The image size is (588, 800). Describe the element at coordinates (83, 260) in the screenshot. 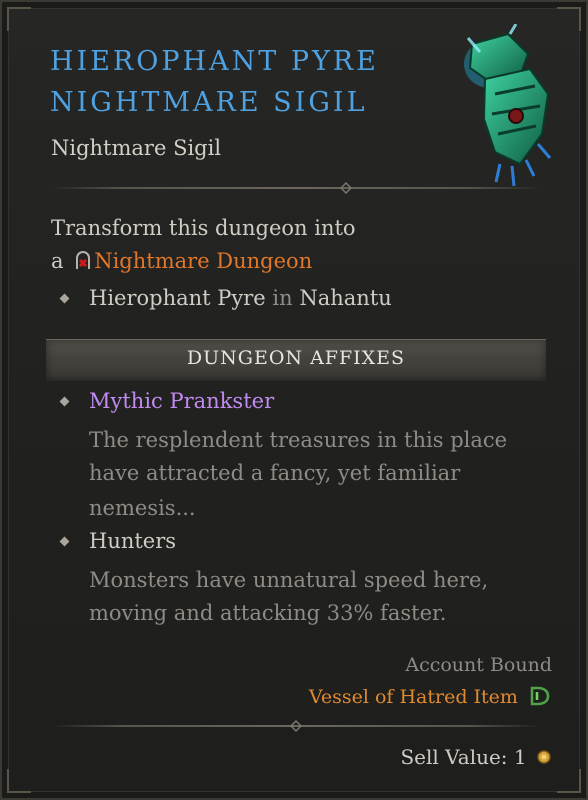

I see `nightmare-dungeon-icon` at that location.